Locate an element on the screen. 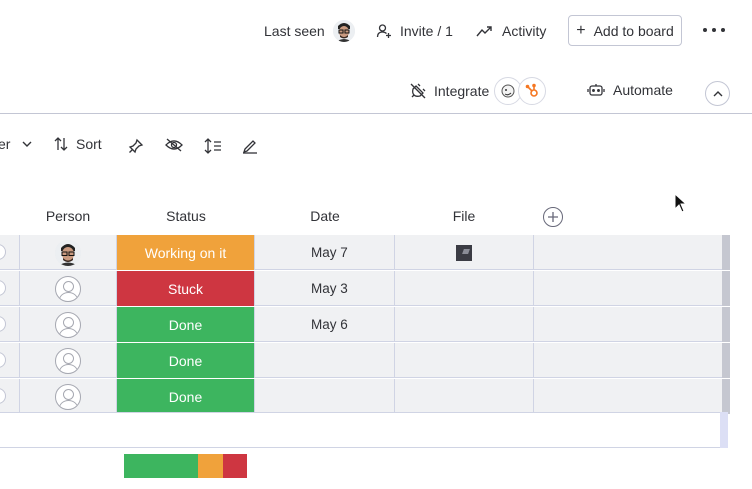  sort-icon is located at coordinates (61, 144).